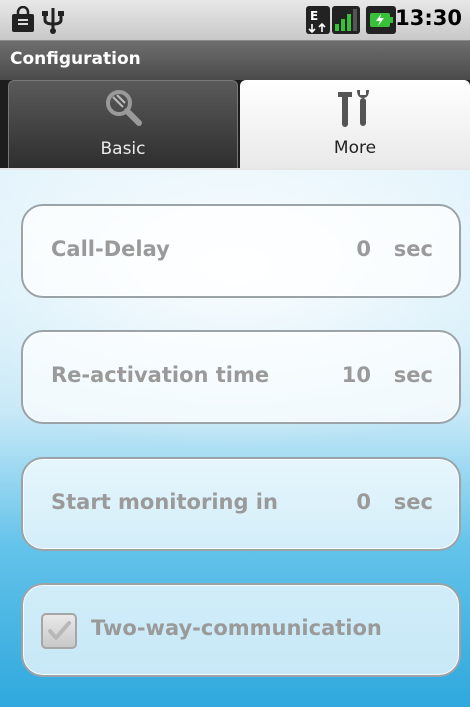  I want to click on call-delay-label: Call-Delay, so click(110, 249).